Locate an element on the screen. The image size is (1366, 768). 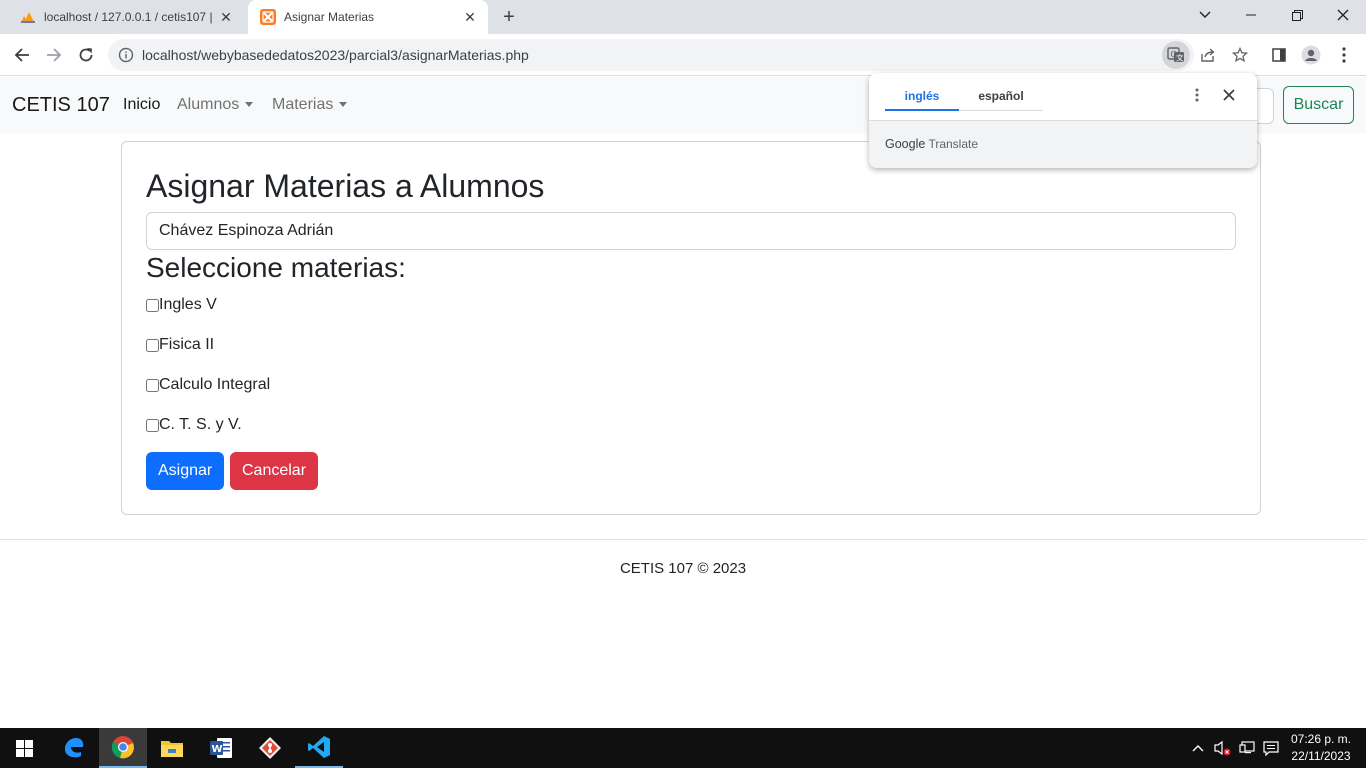
active-tab-indicator is located at coordinates (922, 110).